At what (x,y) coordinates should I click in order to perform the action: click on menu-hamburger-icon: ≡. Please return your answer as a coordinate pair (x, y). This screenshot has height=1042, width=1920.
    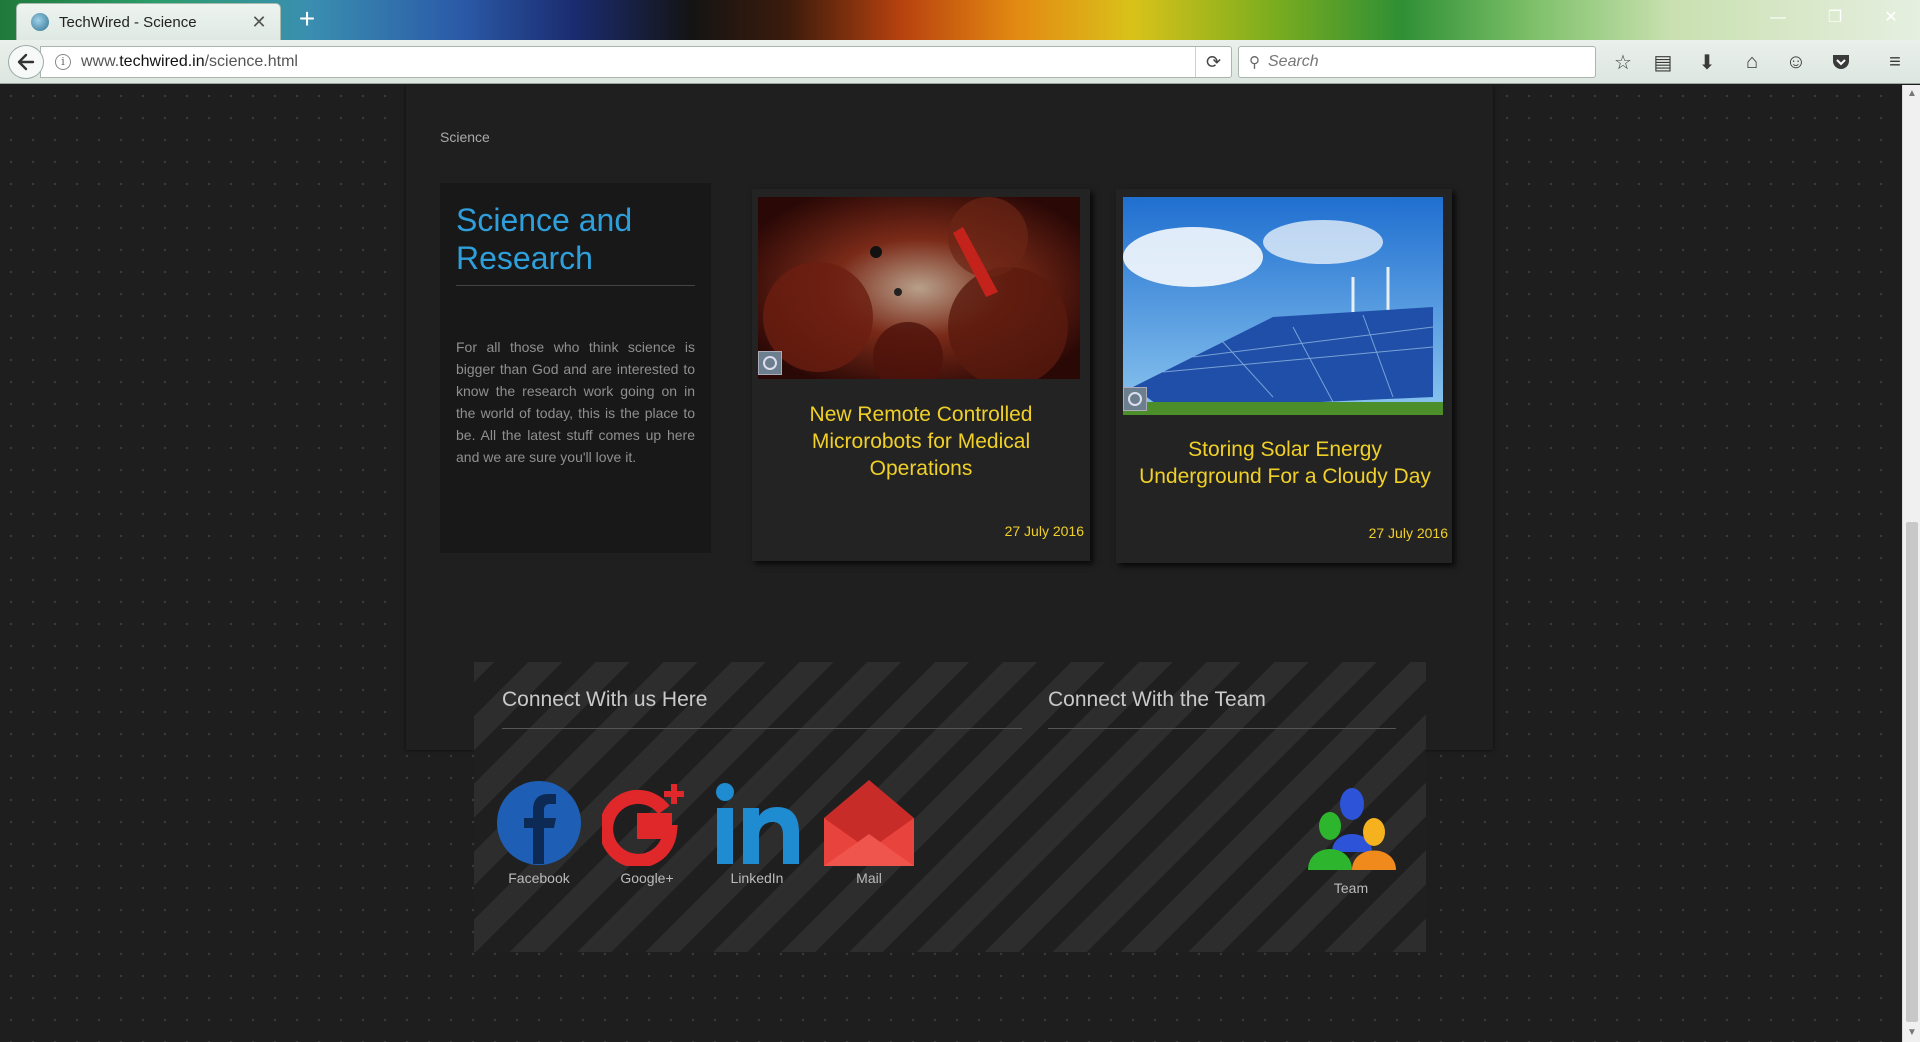
    Looking at the image, I should click on (1895, 62).